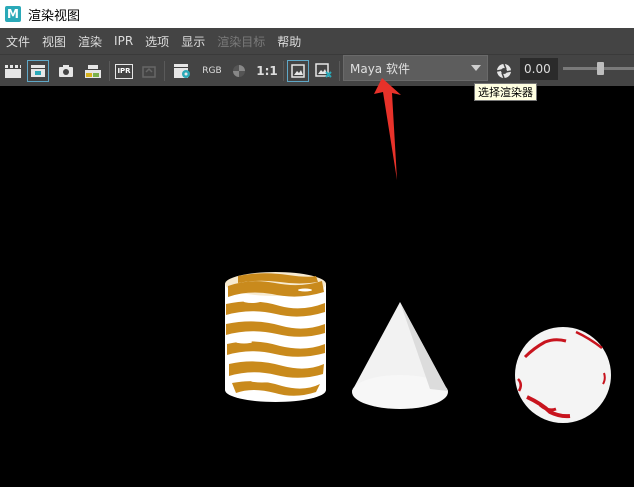 The image size is (634, 487). Describe the element at coordinates (275, 337) in the screenshot. I see `rendered-cylinder` at that location.